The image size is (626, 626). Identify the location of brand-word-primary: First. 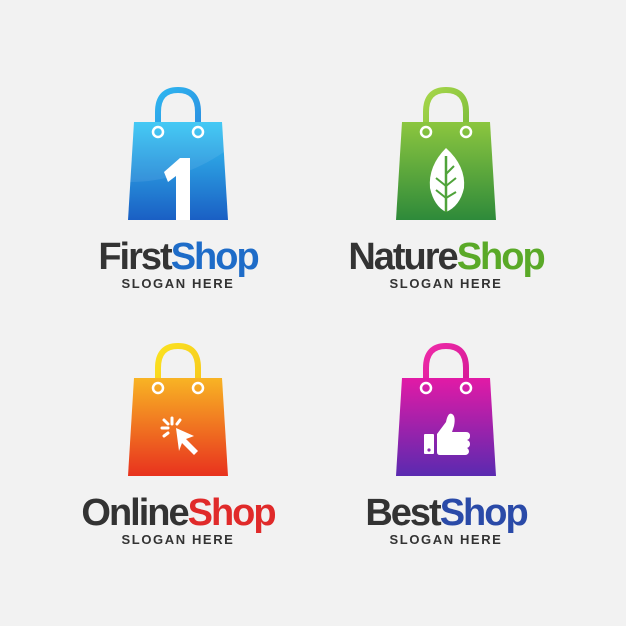
(135, 257).